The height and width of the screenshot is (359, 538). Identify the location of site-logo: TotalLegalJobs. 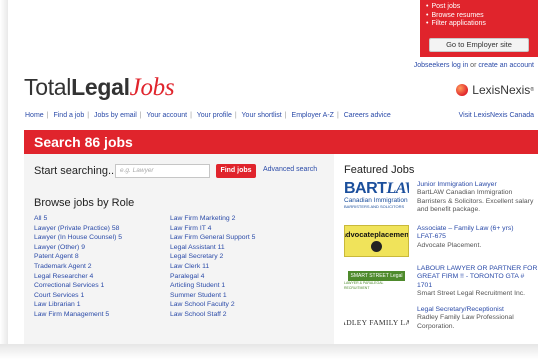
(99, 88).